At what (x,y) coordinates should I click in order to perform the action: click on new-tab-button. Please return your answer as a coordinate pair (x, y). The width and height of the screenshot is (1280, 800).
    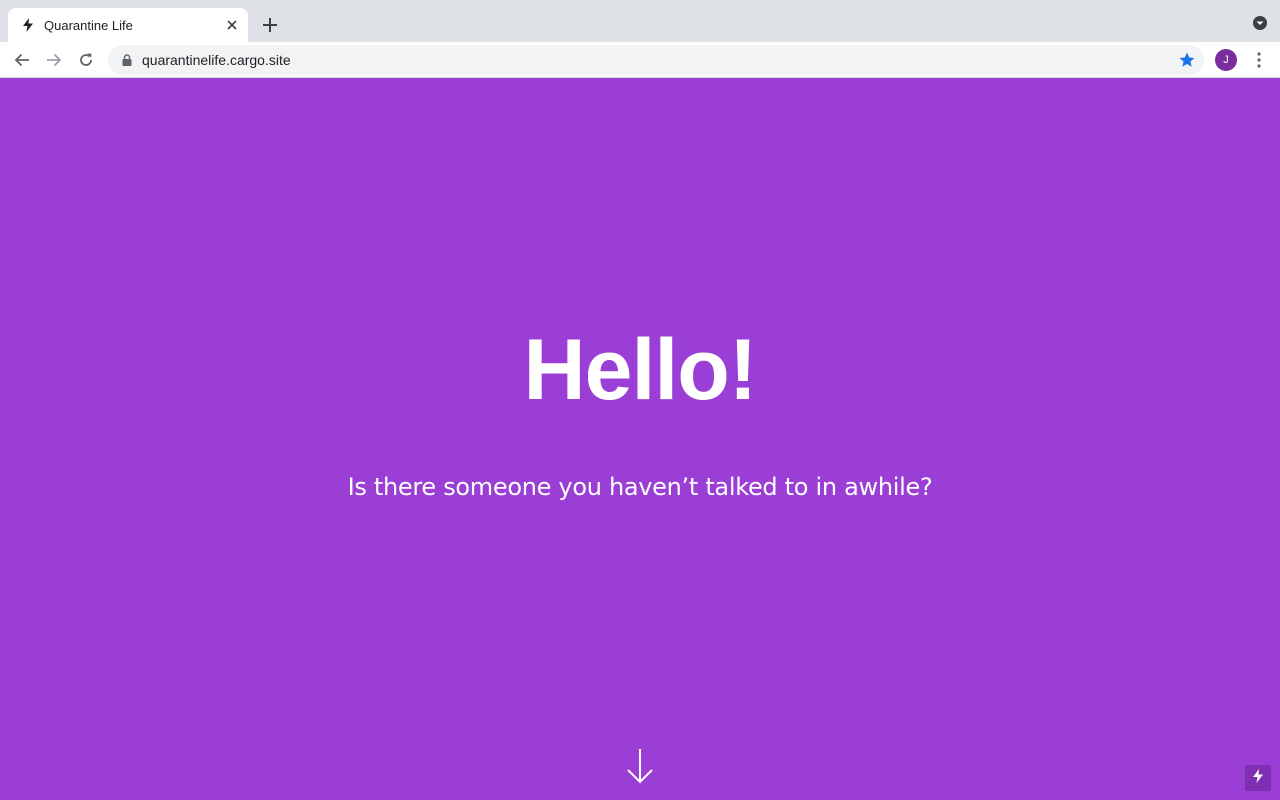
    Looking at the image, I should click on (270, 25).